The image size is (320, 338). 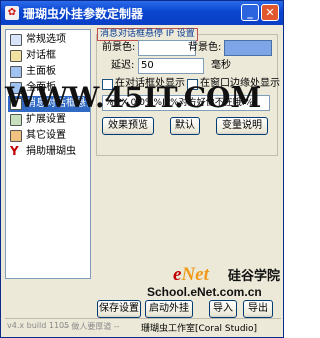 What do you see at coordinates (191, 274) in the screenshot?
I see `enet-logo: eNet` at bounding box center [191, 274].